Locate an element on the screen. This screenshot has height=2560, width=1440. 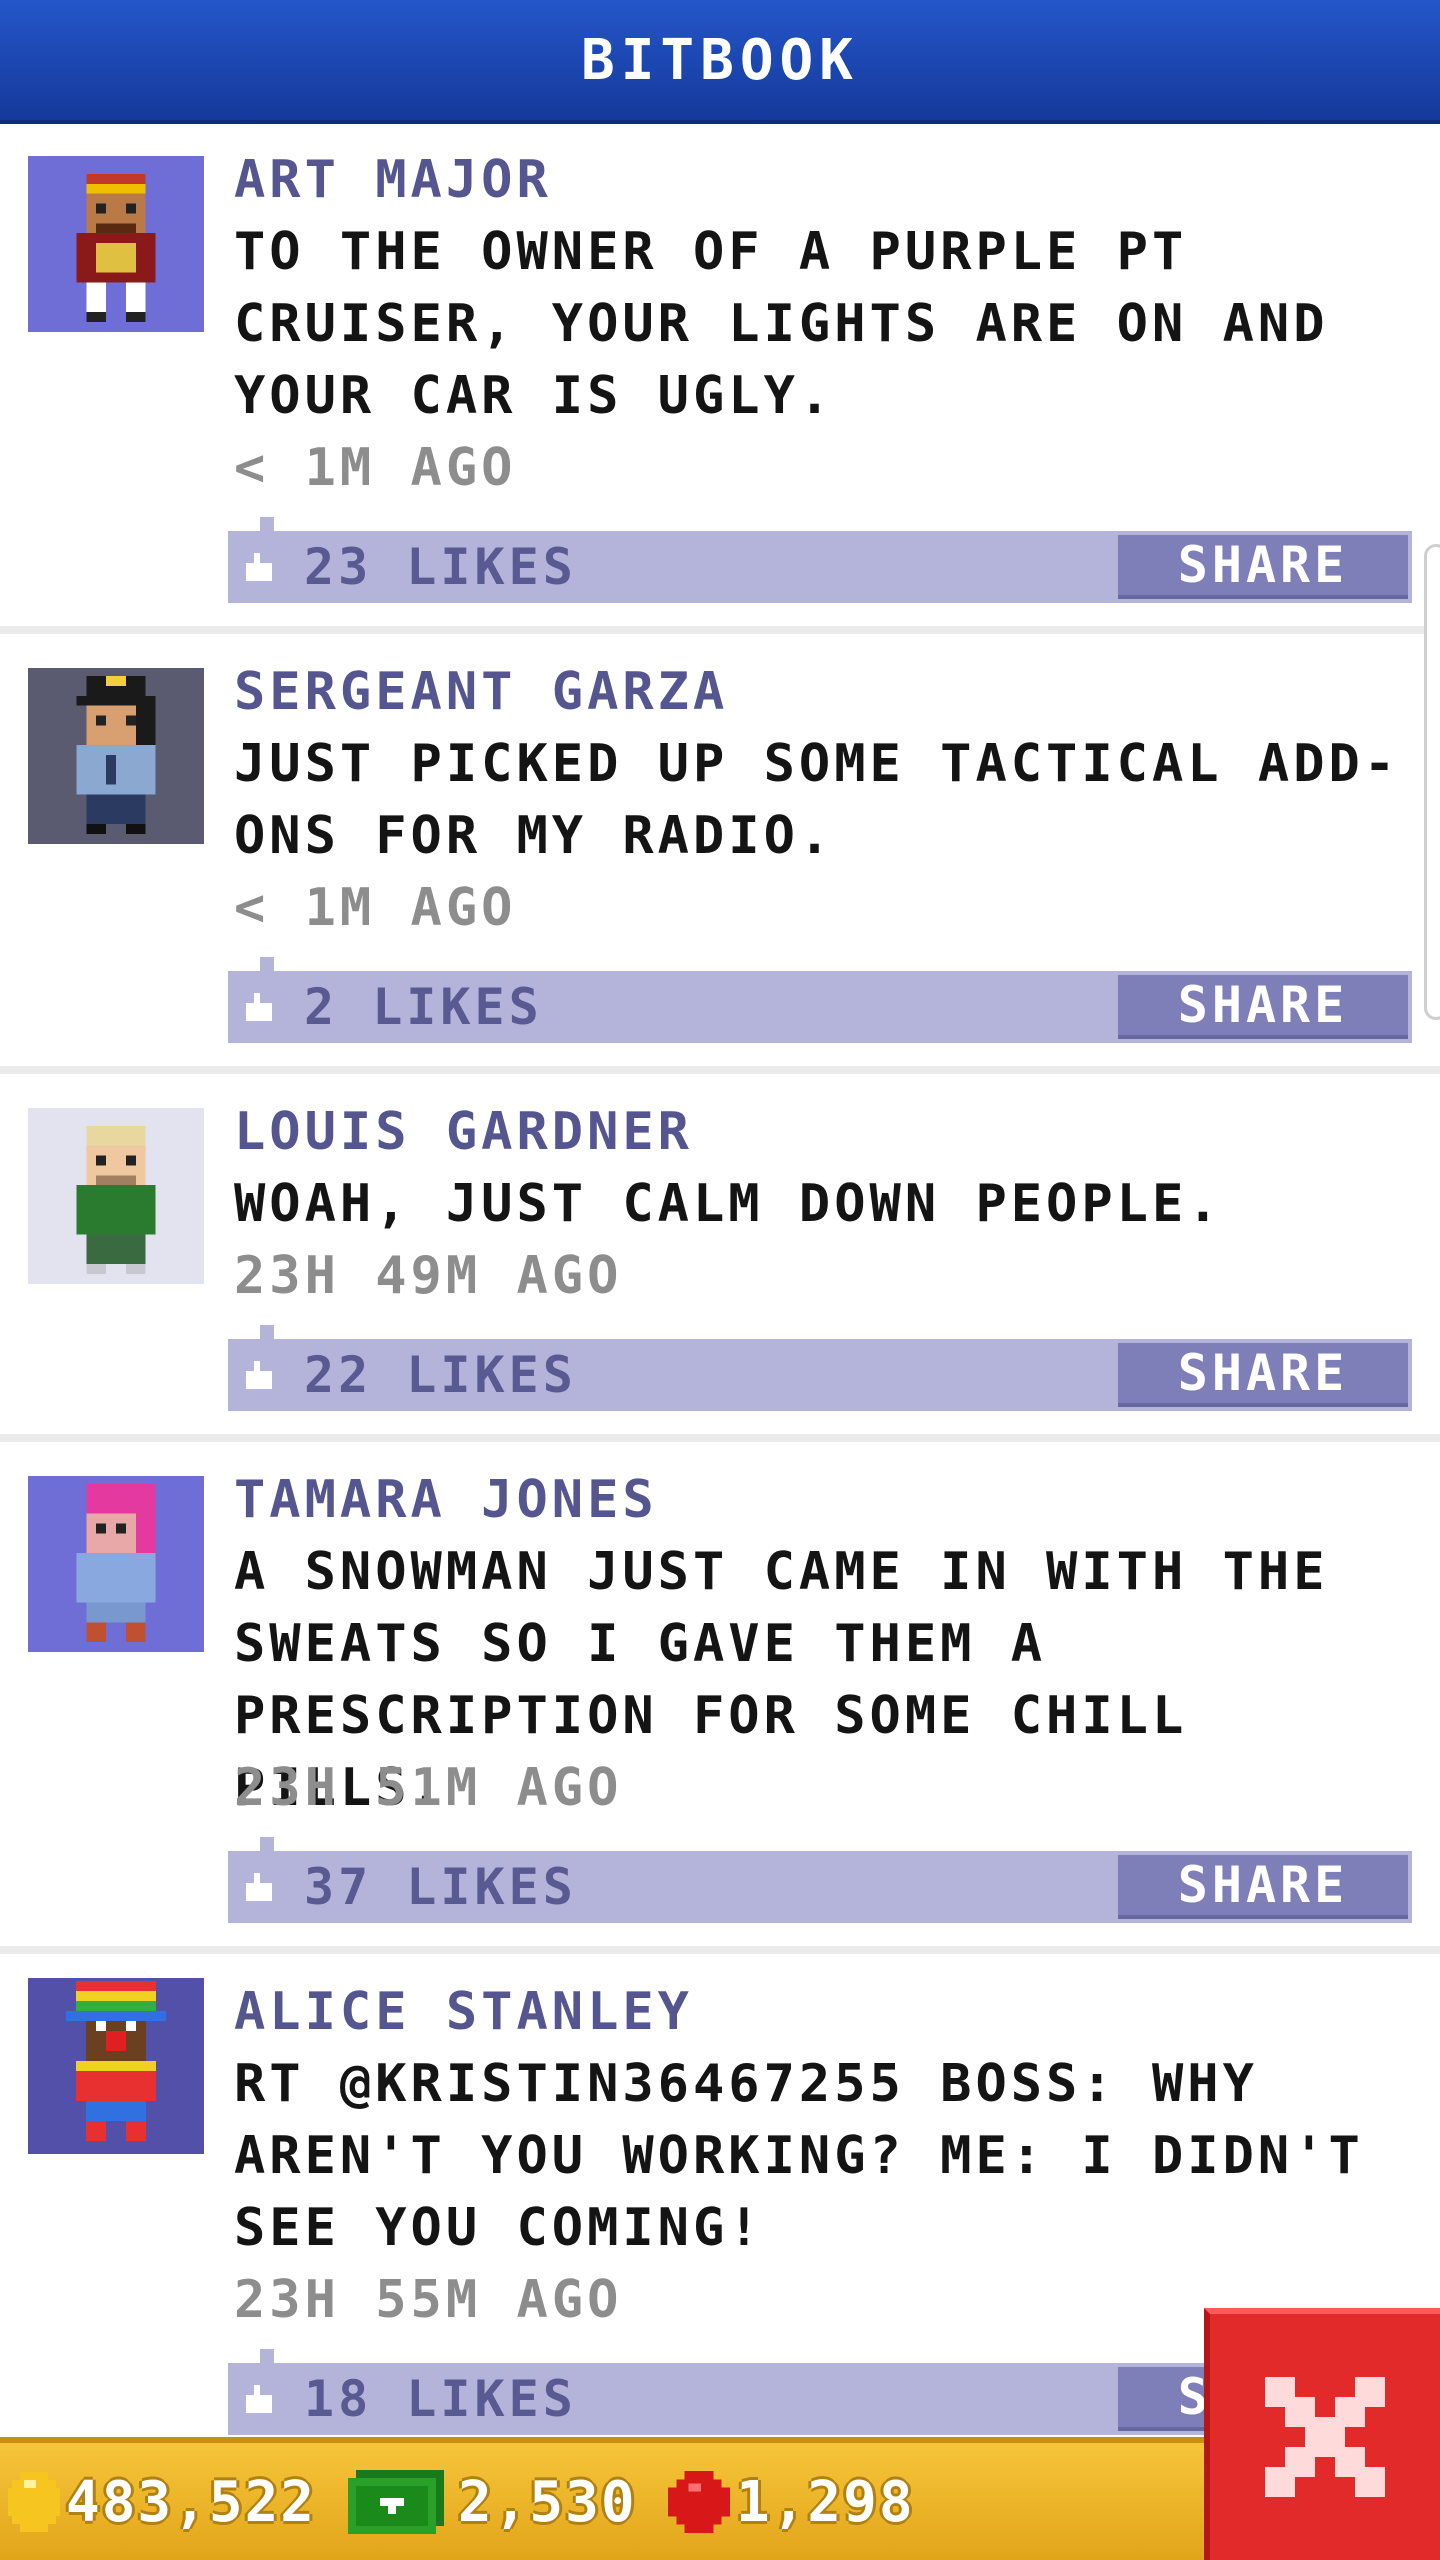
likes-count: 2 LIKES is located at coordinates (423, 1007).